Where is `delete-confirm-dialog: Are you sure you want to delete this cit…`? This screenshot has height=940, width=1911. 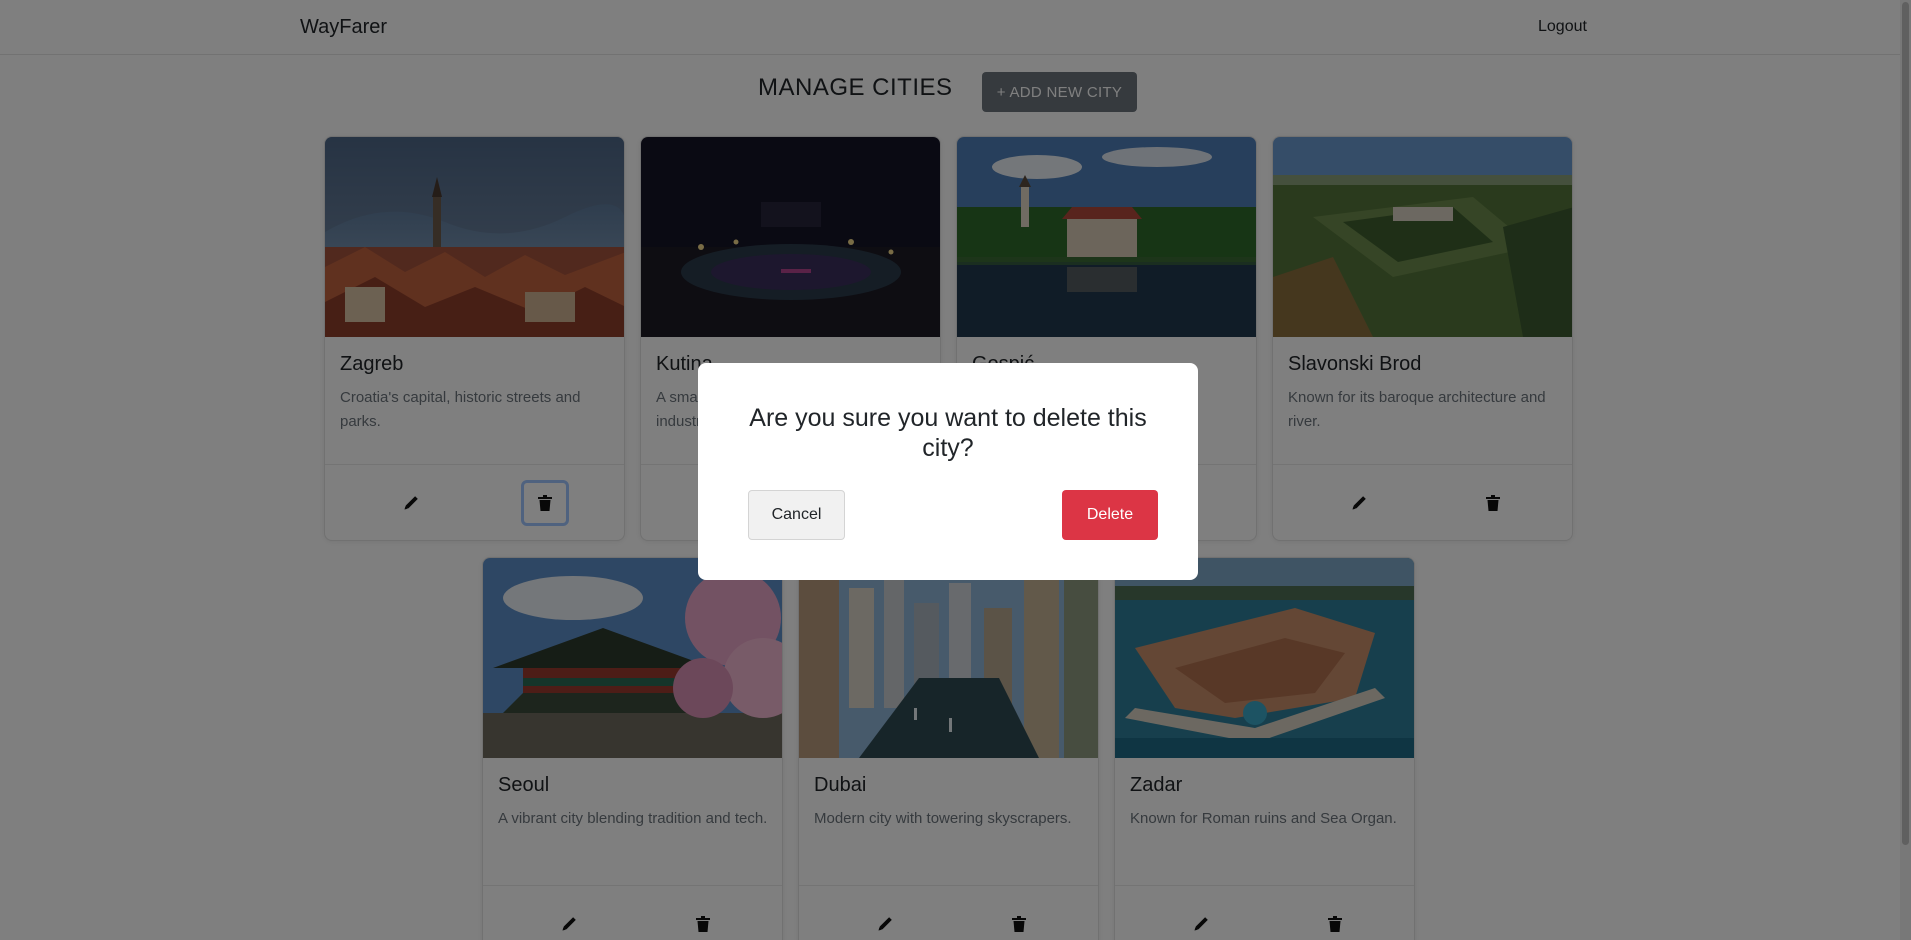
delete-confirm-dialog: Are you sure you want to delete this cit… is located at coordinates (948, 471).